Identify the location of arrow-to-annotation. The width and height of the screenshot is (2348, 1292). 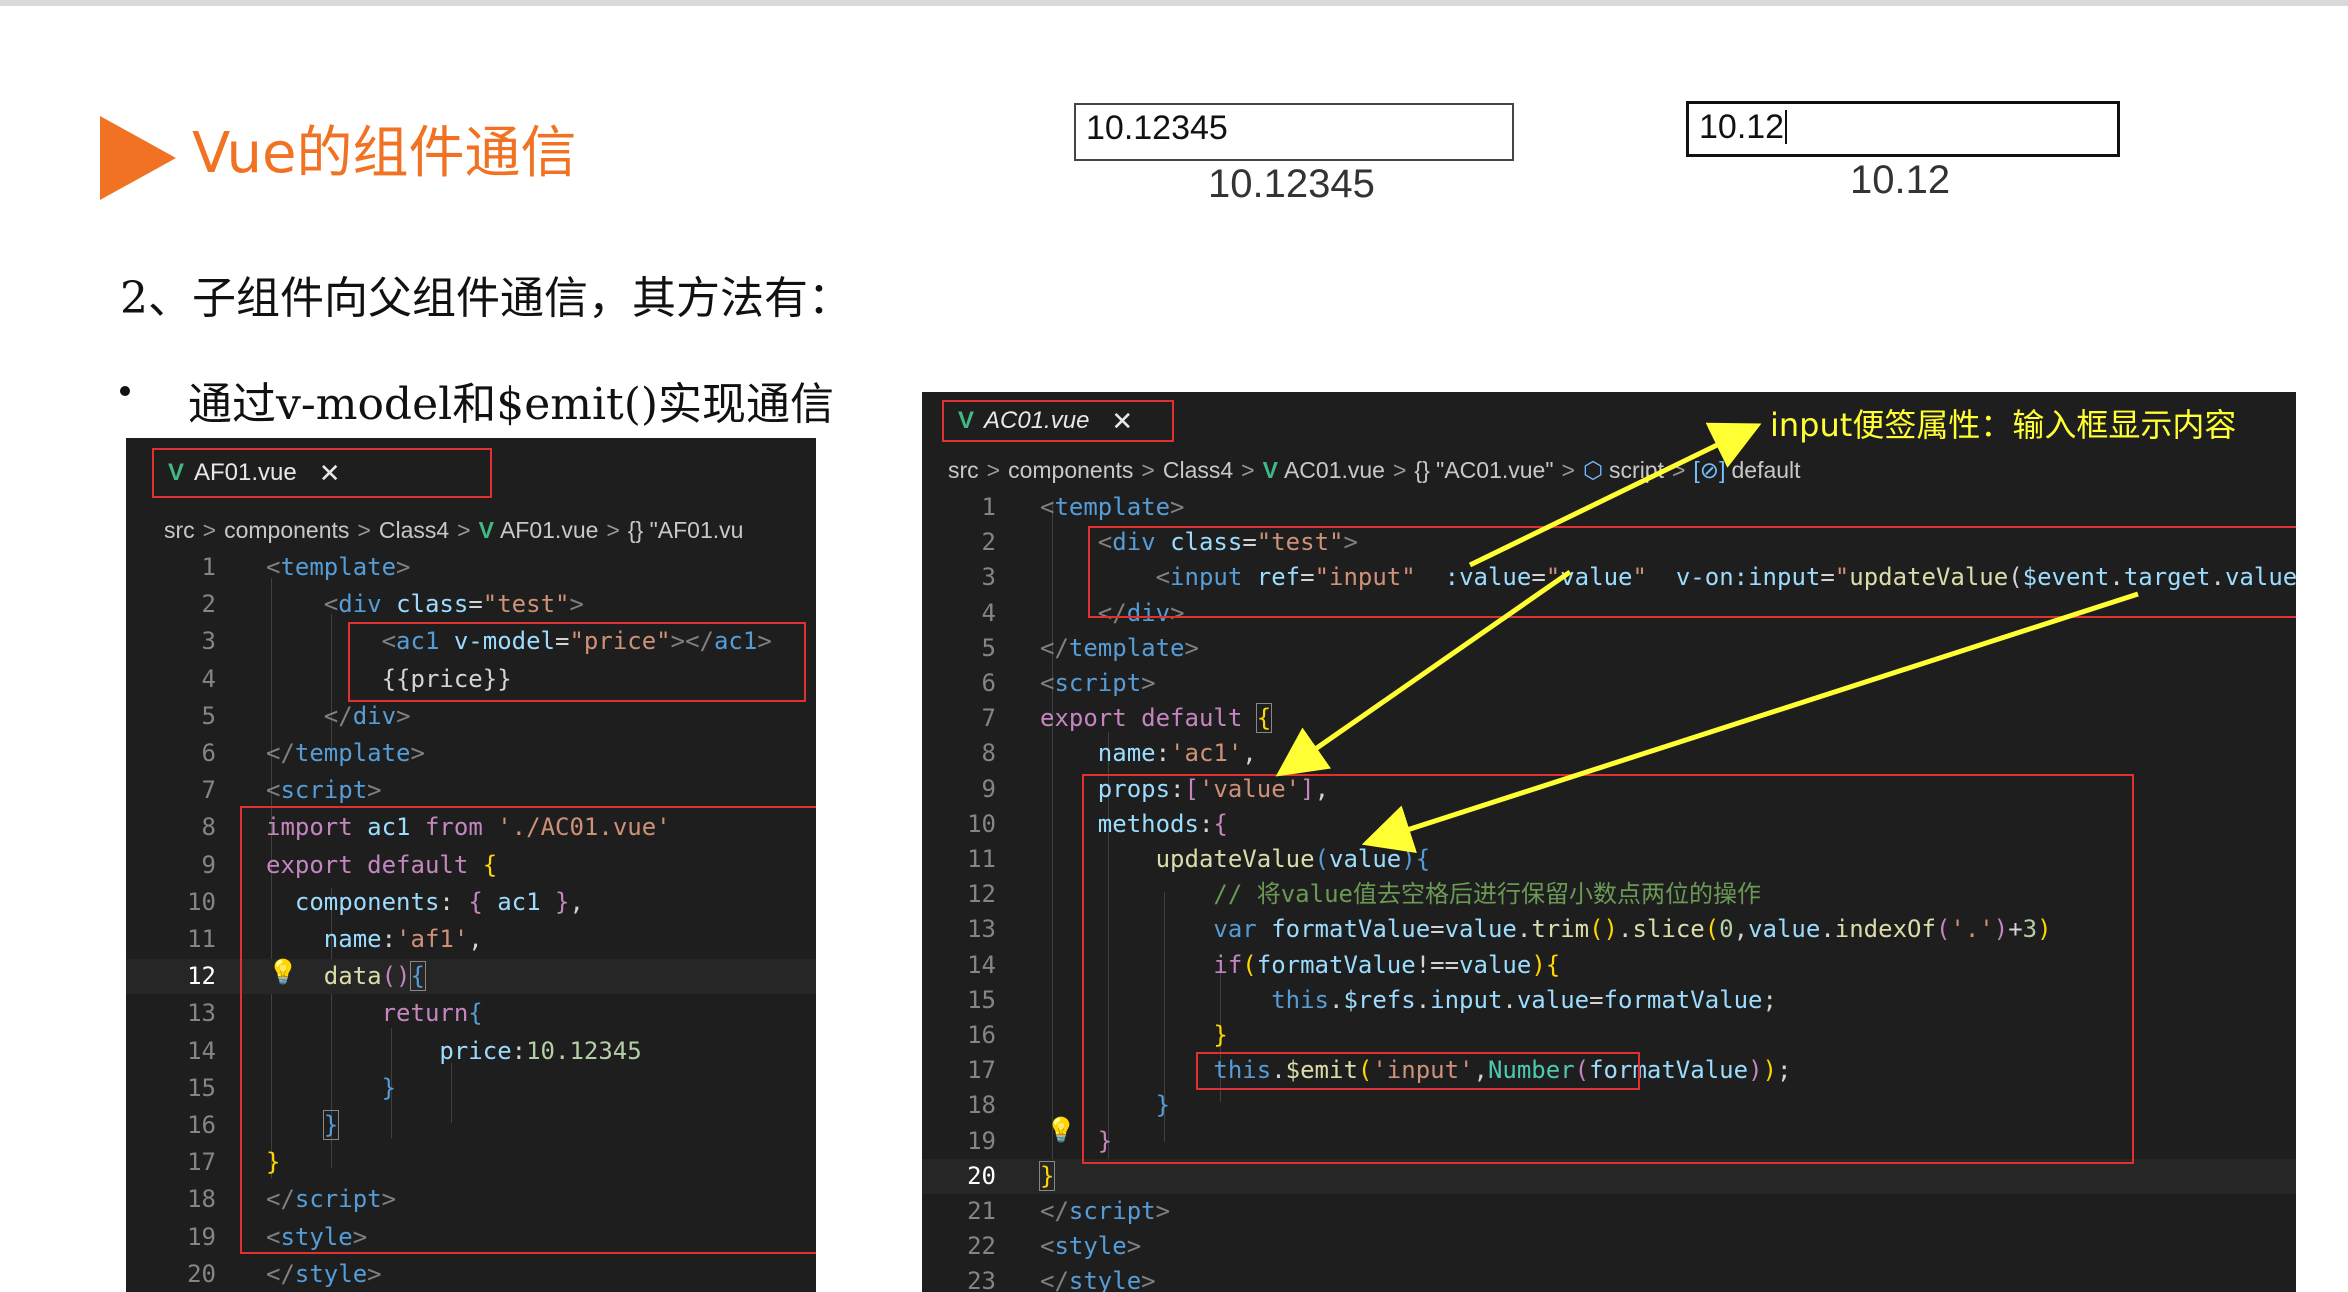
(1615, 495).